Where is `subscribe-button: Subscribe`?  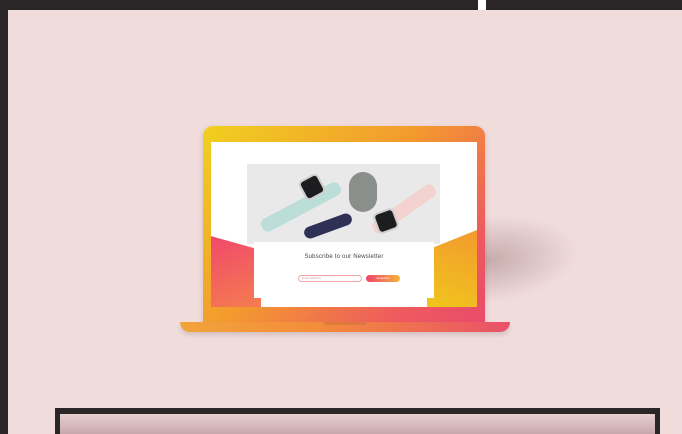 subscribe-button: Subscribe is located at coordinates (383, 278).